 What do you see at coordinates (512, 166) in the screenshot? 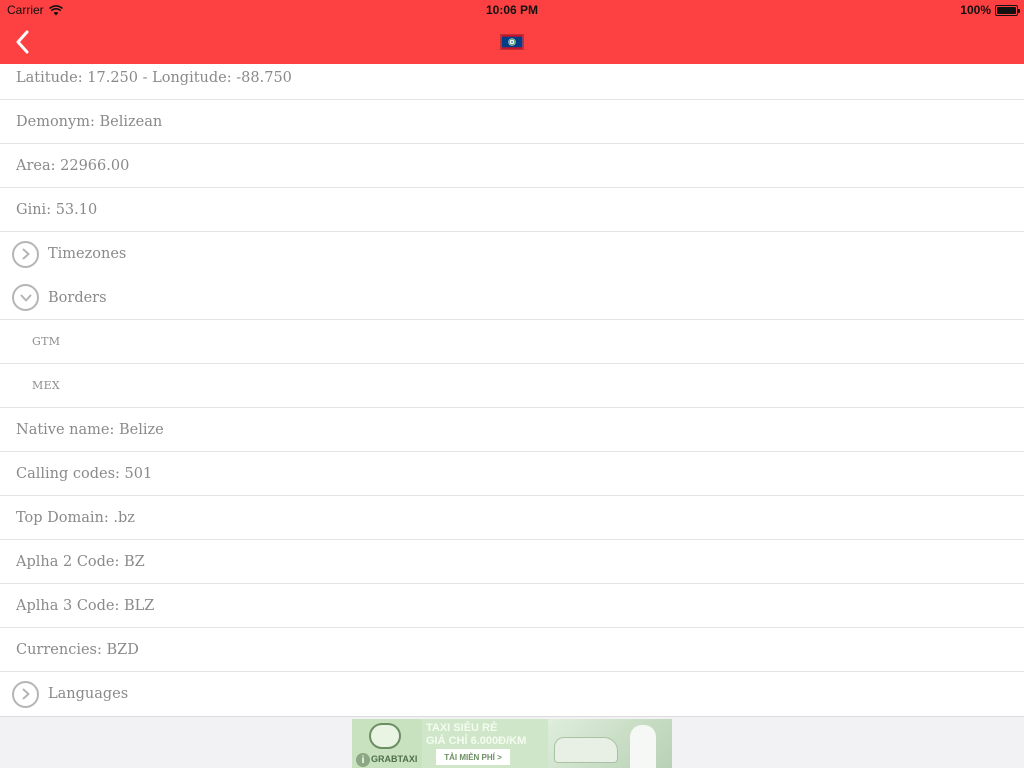
I see `list-item-area: Area: 22966.00` at bounding box center [512, 166].